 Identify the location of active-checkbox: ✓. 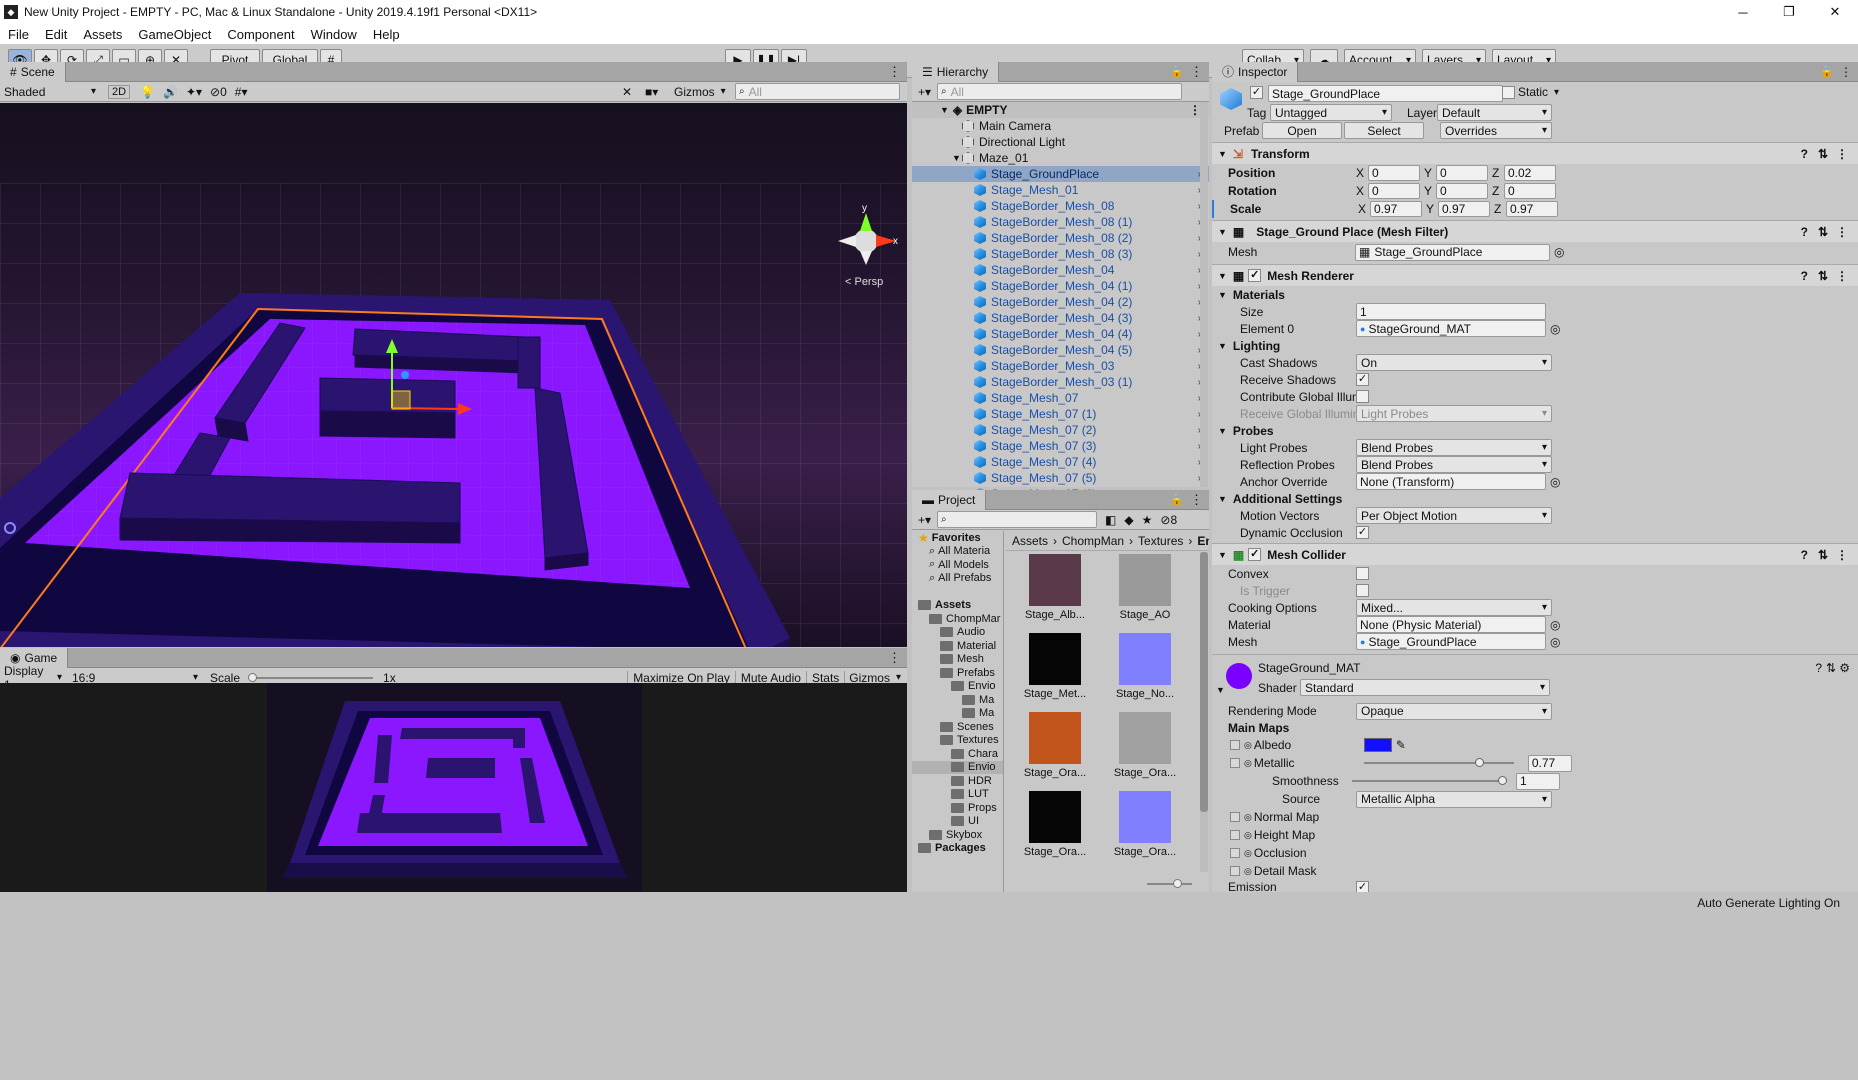
(1256, 92).